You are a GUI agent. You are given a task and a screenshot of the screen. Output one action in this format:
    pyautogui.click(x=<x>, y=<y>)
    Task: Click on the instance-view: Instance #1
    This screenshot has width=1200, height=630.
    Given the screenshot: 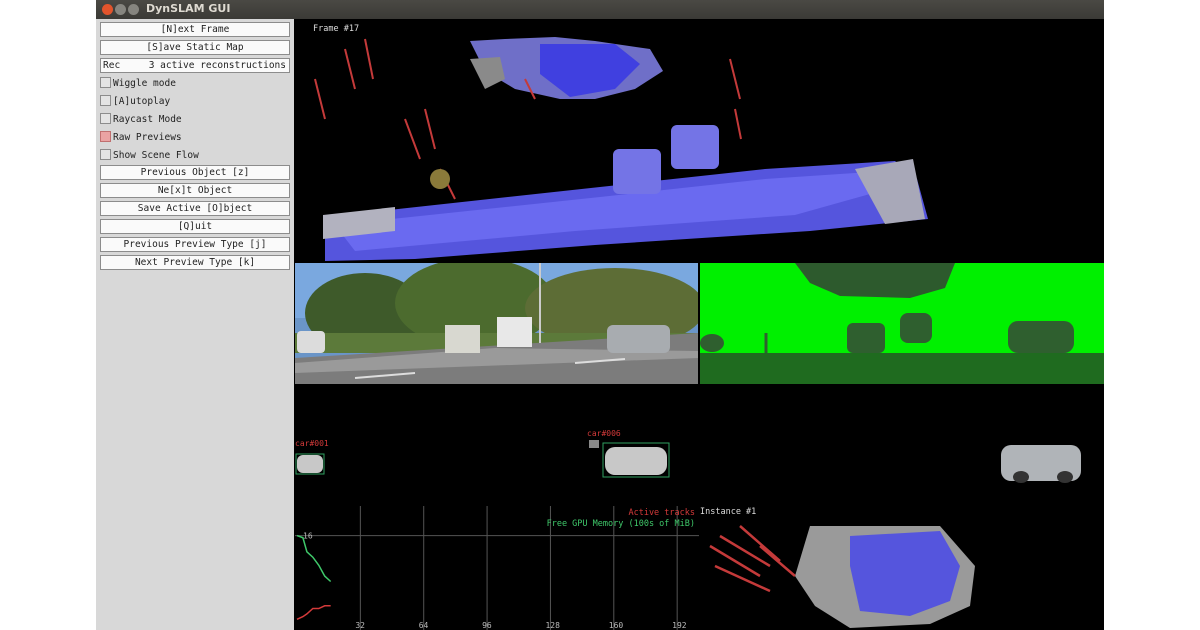 What is the action you would take?
    pyautogui.click(x=902, y=568)
    